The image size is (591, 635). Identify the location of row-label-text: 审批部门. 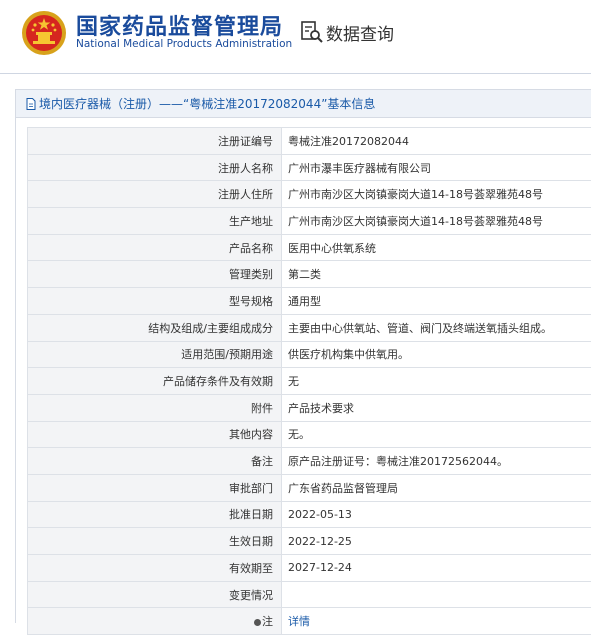
(251, 488).